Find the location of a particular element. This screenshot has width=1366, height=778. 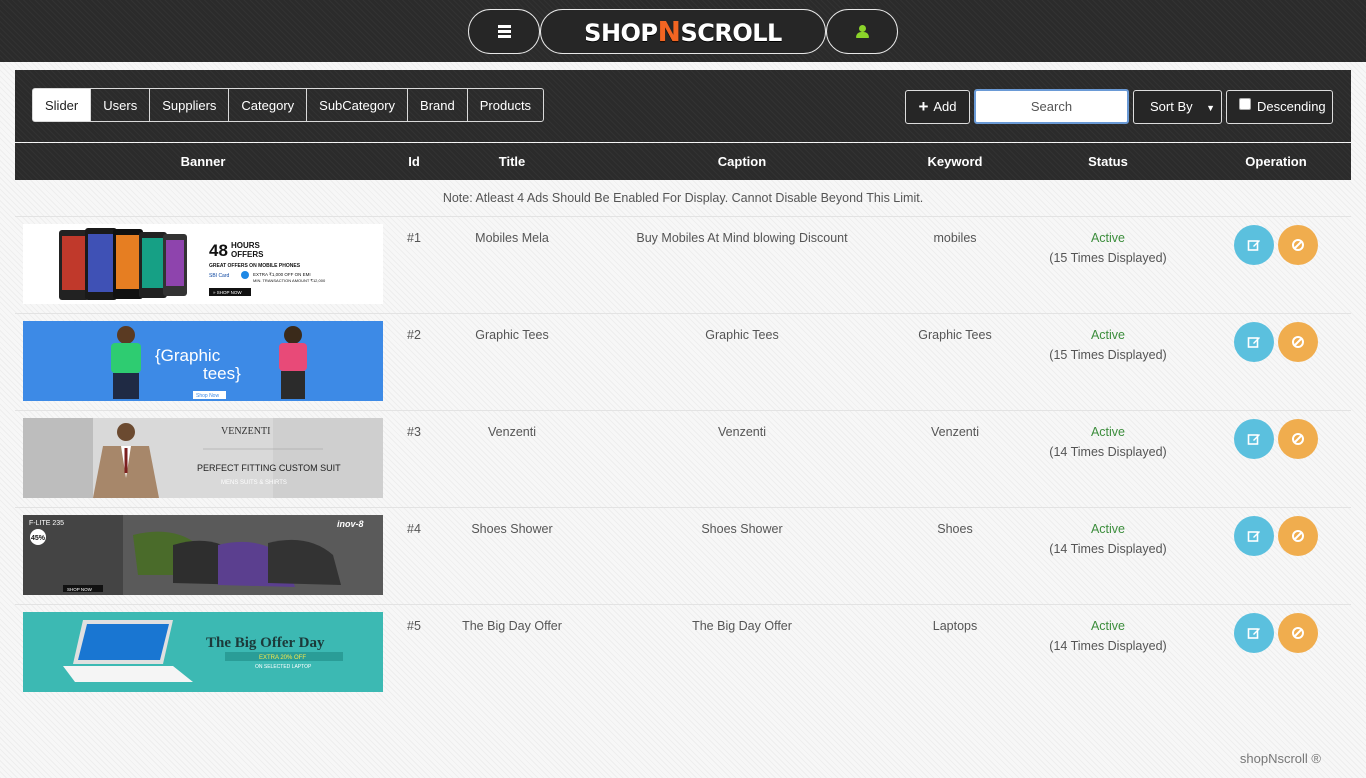

row-status: Active (14 Times Displayed) is located at coordinates (1108, 636).